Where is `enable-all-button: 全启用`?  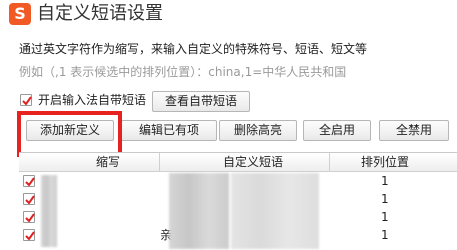
enable-all-button: 全启用 is located at coordinates (337, 130).